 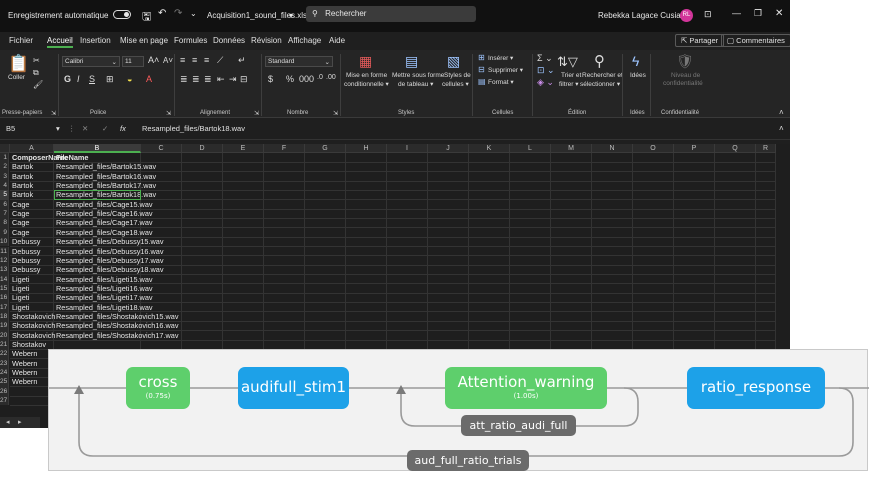 I want to click on file-name-caret-icon: ▾, so click(x=291, y=15).